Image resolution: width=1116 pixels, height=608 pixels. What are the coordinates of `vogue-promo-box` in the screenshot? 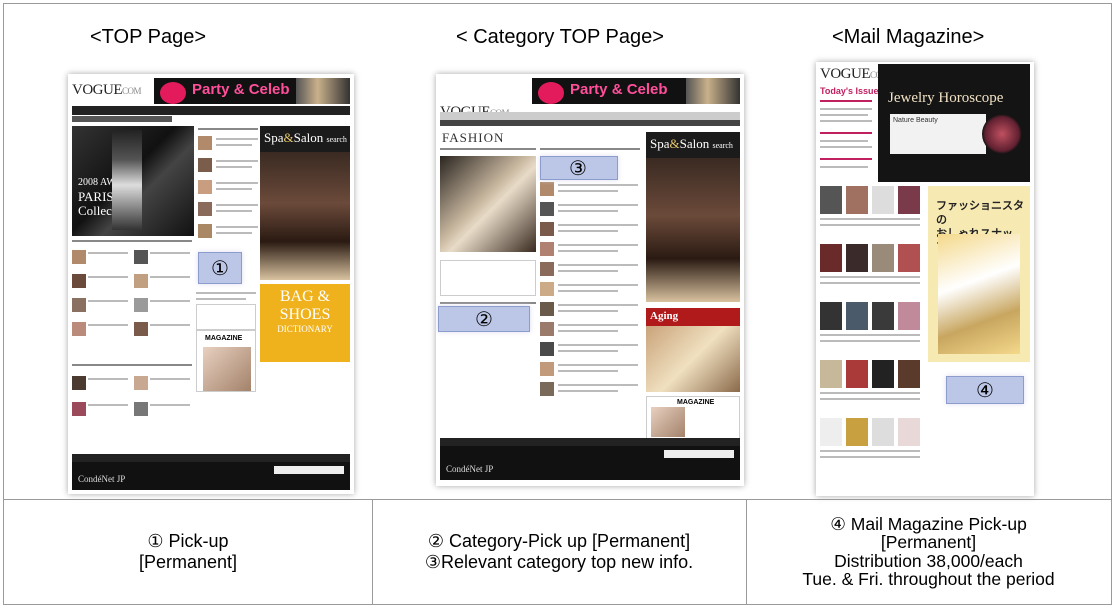 It's located at (226, 317).